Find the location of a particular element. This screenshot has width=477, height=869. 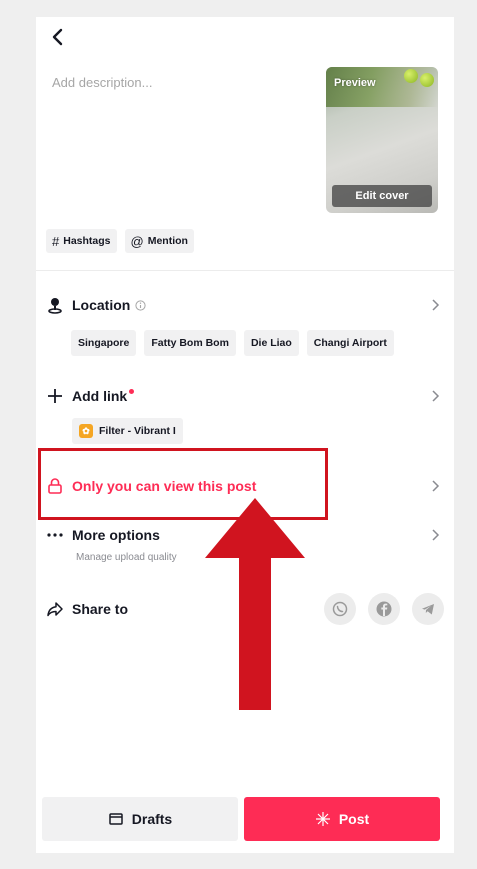

whatsapp-icon is located at coordinates (340, 609).